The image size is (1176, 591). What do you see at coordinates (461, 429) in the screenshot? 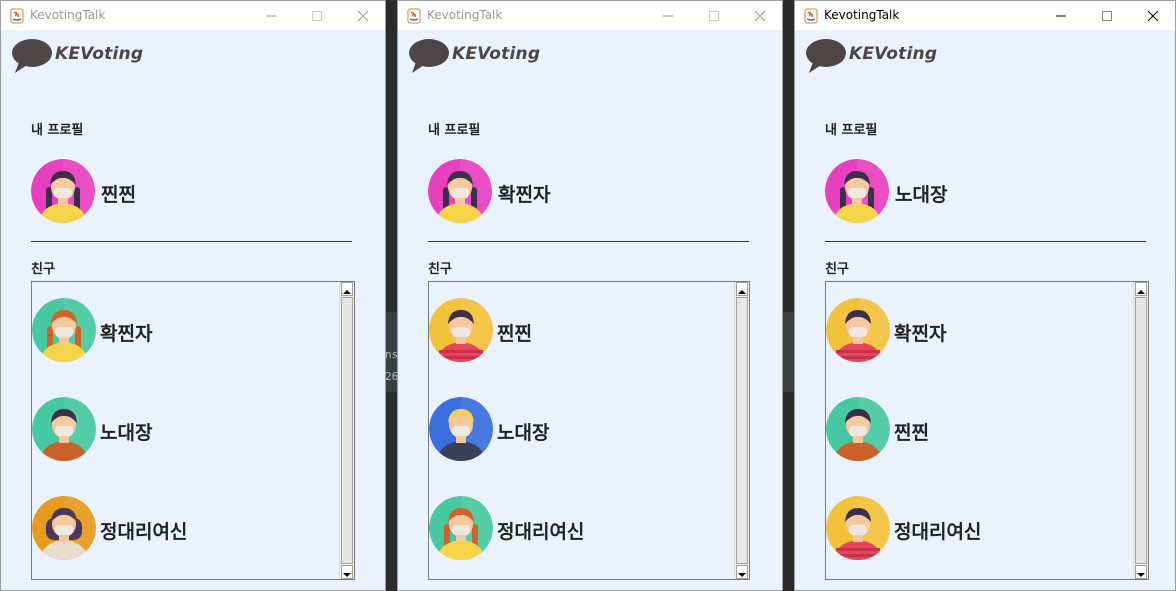
I see `man-blonde-blue-bg-icon` at bounding box center [461, 429].